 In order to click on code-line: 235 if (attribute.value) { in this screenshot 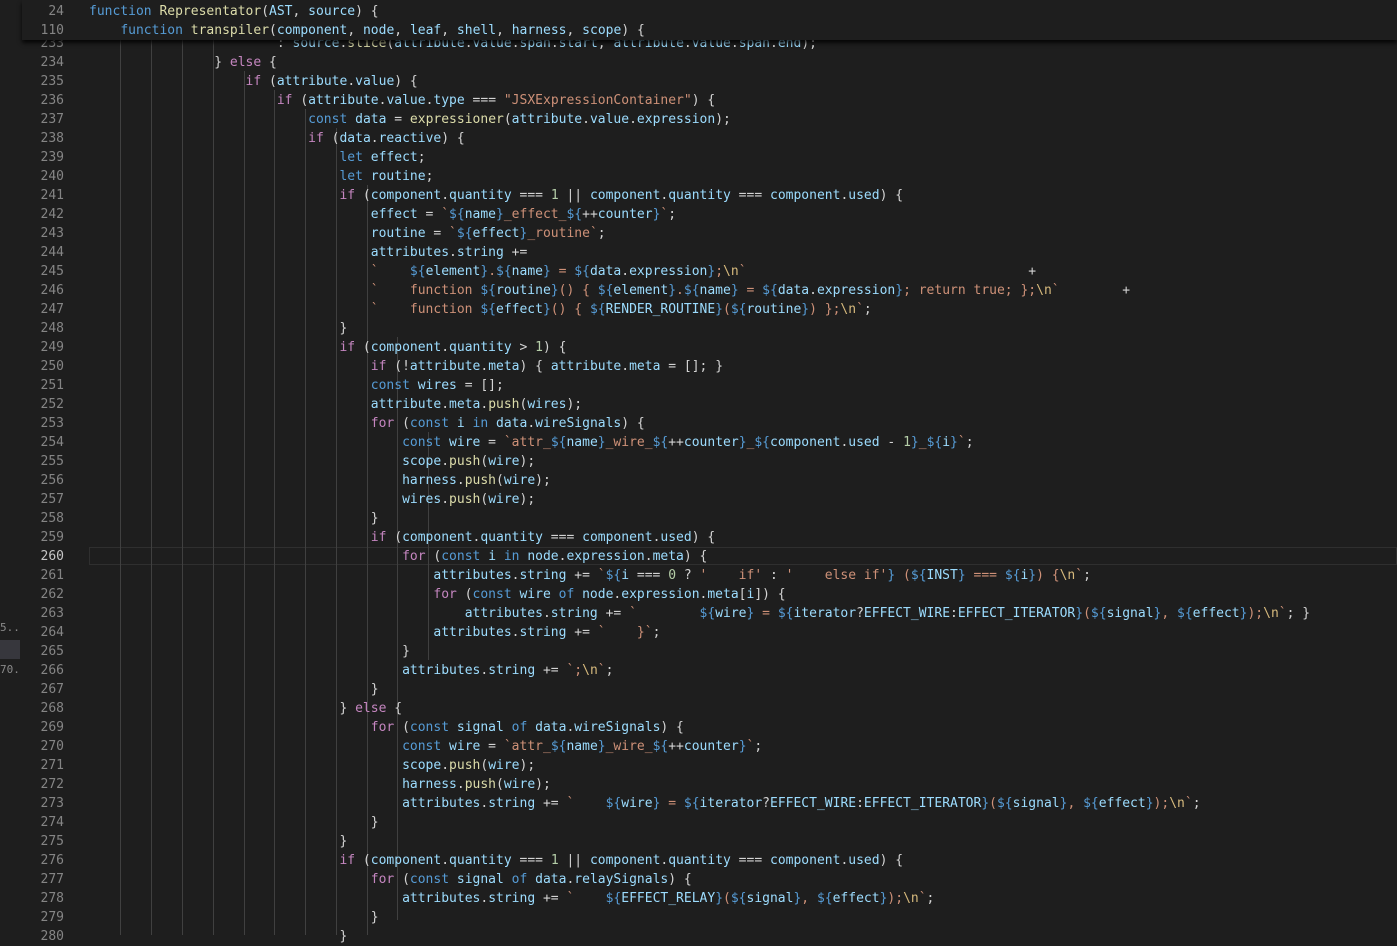, I will do `click(709, 81)`.